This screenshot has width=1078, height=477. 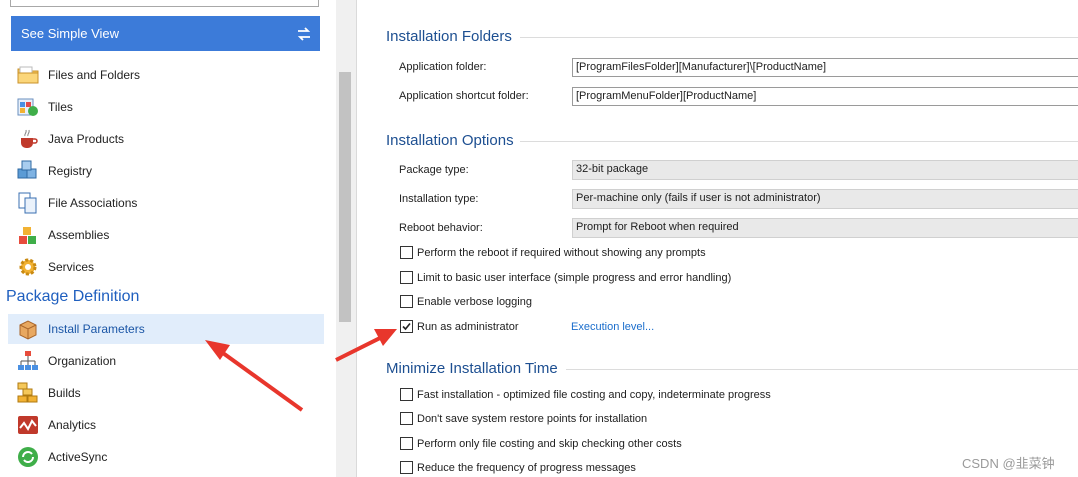 I want to click on red-arrow-to-install-parameters, so click(x=254, y=376).